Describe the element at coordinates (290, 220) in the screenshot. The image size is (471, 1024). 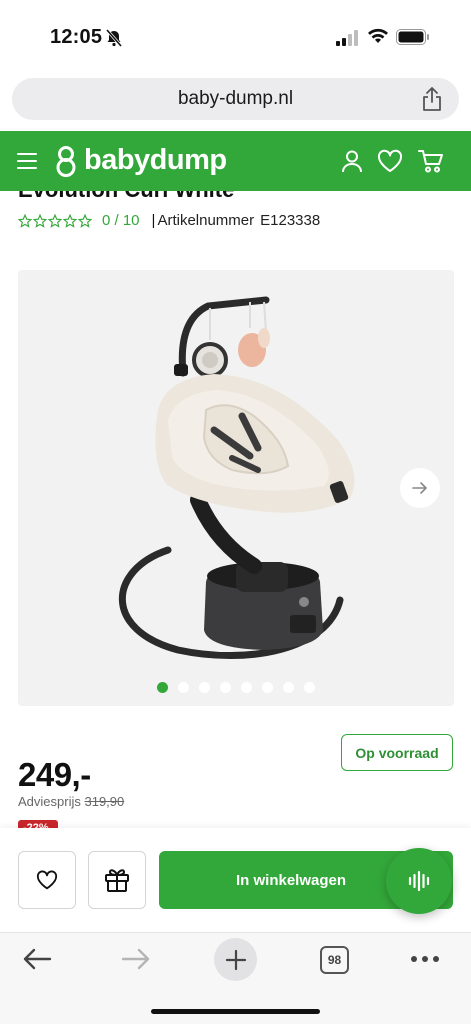
I see `article-number: E123338` at that location.